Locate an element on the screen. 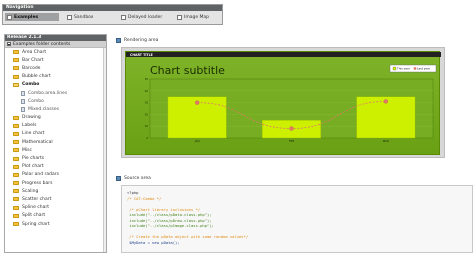  tree-folder-item: Combo is located at coordinates (55, 85).